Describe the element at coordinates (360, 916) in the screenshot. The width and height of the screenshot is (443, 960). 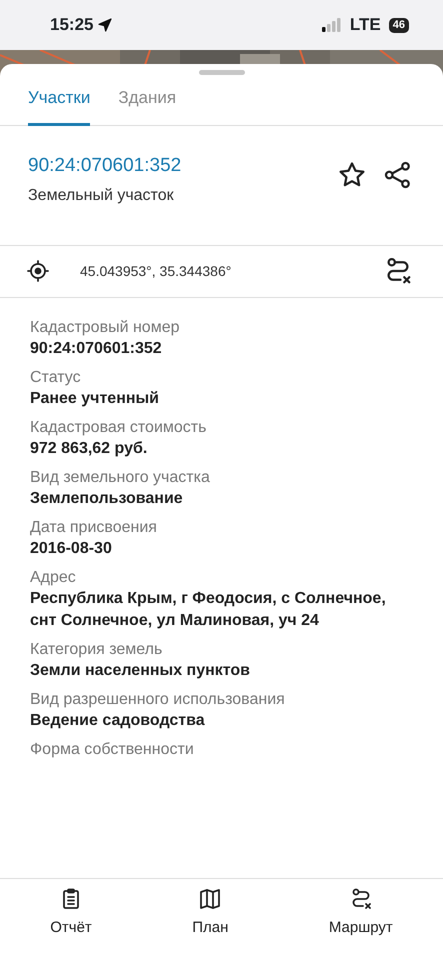
I see `nav-button: Маршрут` at that location.